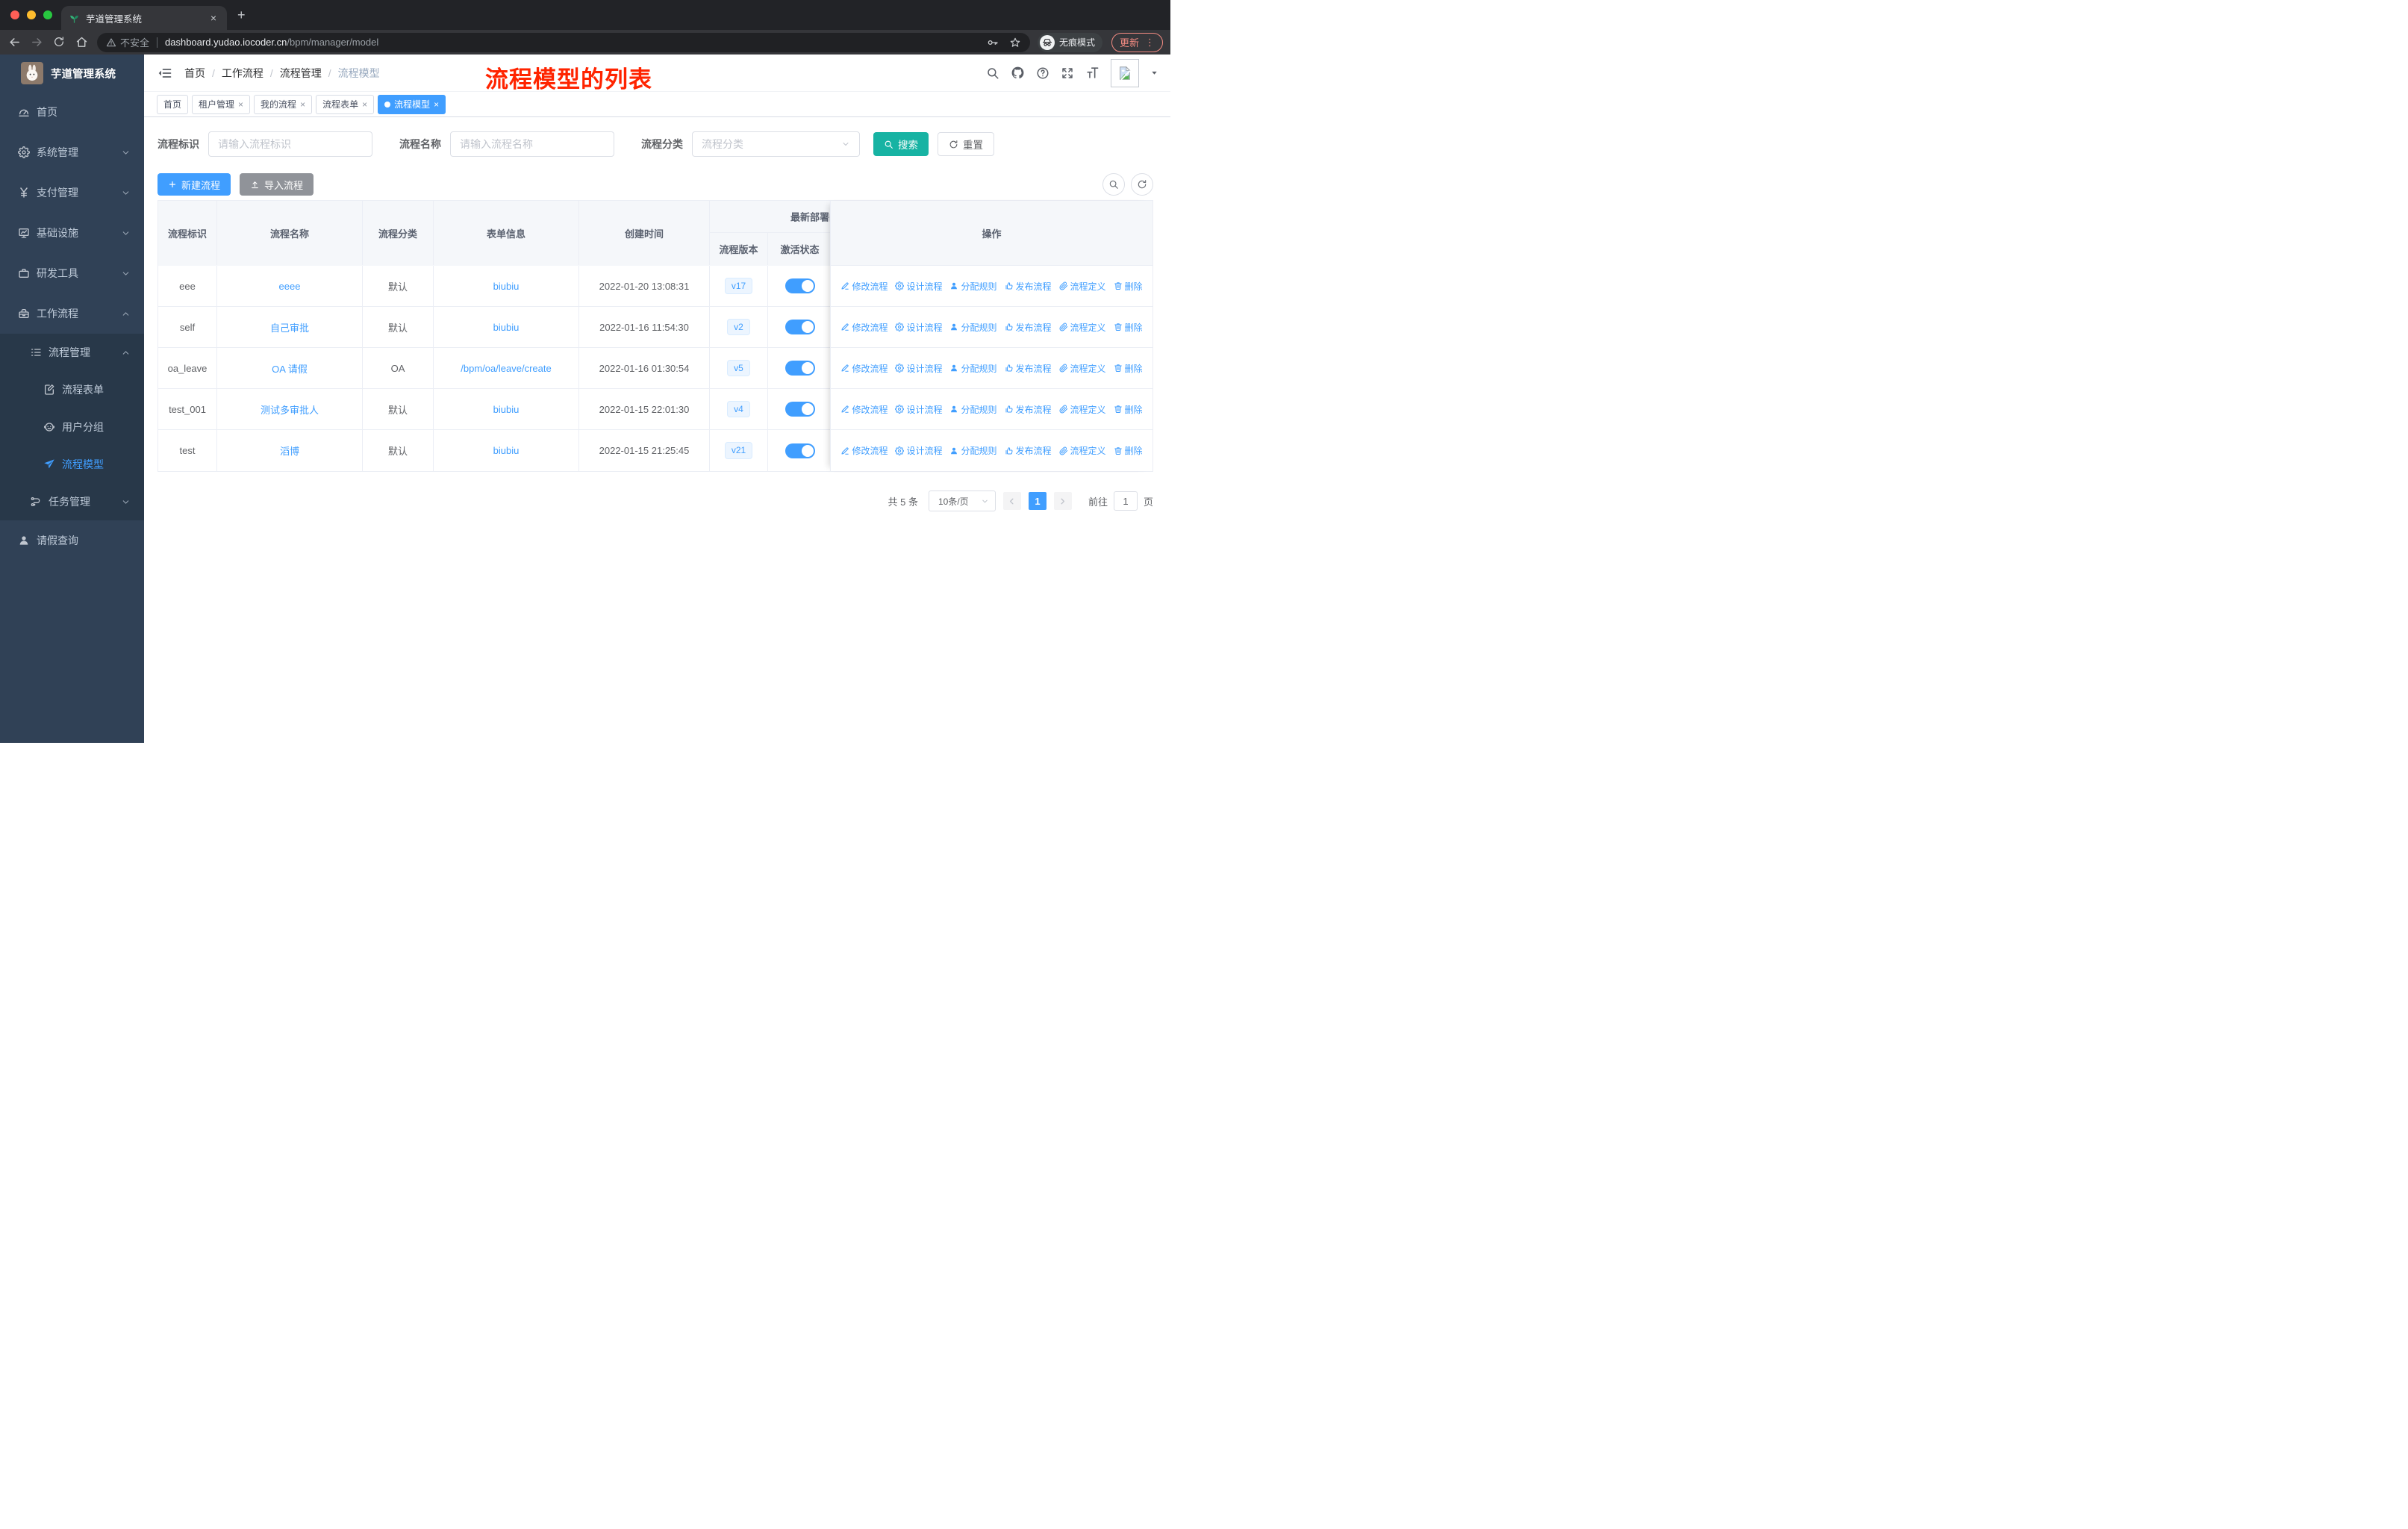 The height and width of the screenshot is (1529, 2408). What do you see at coordinates (72, 313) in the screenshot?
I see `sidebar-item-workflow: 工作流程` at bounding box center [72, 313].